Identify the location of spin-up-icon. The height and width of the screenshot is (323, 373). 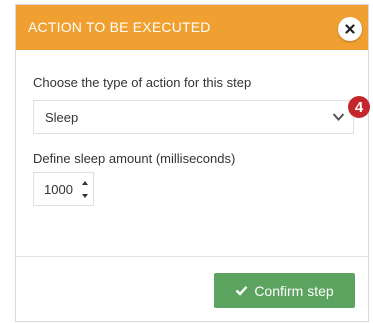
(85, 183).